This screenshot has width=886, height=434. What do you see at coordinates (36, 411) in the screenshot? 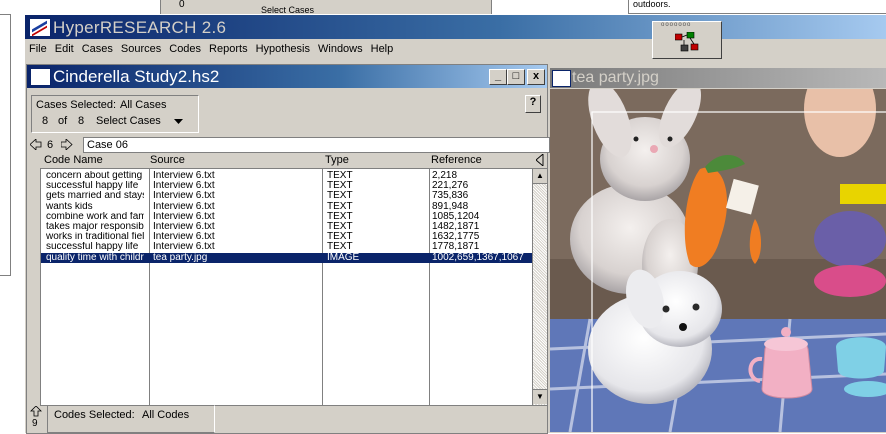
I see `codes-up-arrow-icon` at bounding box center [36, 411].